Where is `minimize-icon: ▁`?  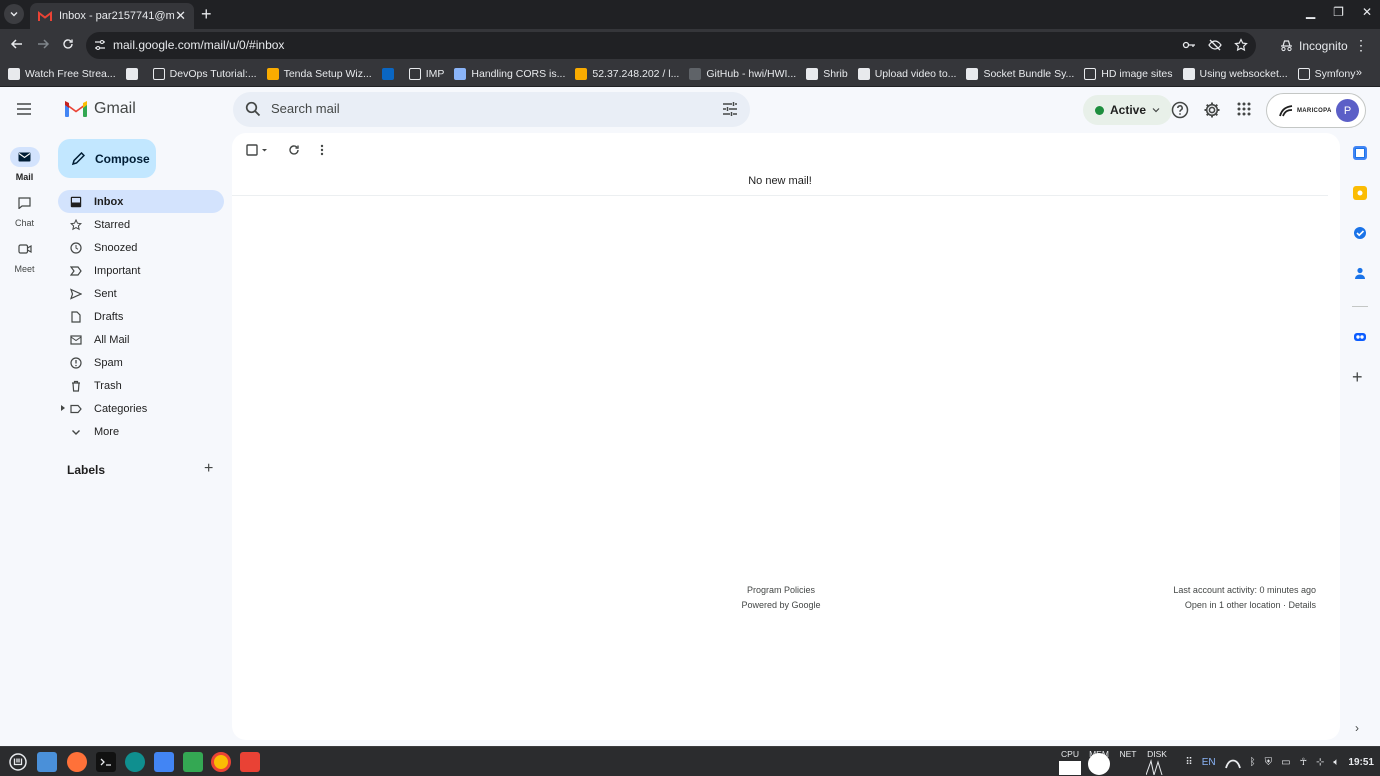 minimize-icon: ▁ is located at coordinates (1310, 12).